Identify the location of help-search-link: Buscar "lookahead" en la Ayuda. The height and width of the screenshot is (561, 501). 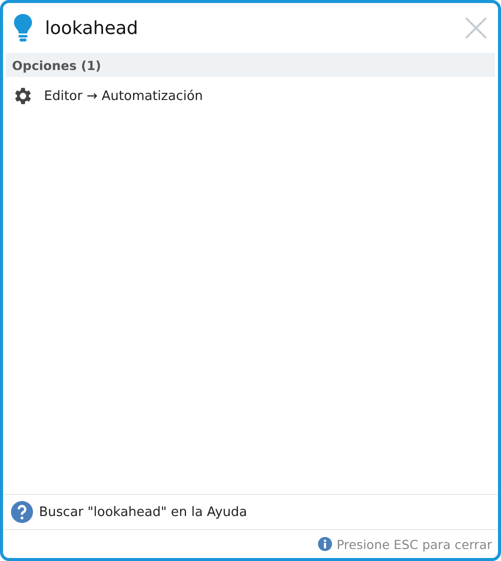
(143, 512).